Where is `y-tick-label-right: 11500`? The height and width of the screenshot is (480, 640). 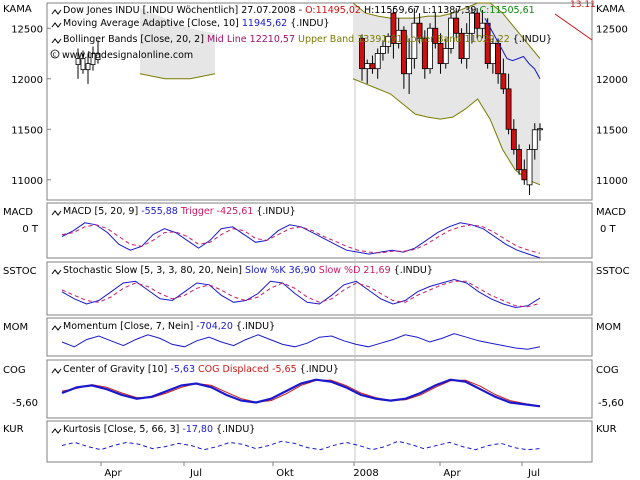 y-tick-label-right: 11500 is located at coordinates (612, 130).